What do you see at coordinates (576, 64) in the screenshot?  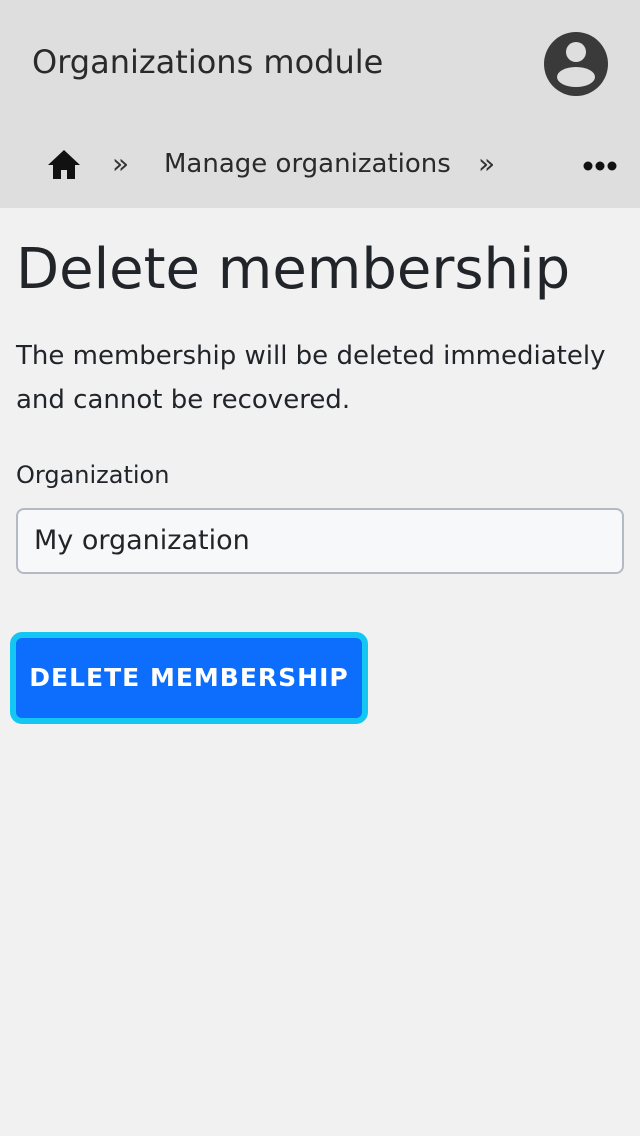 I see `user-avatar-icon` at bounding box center [576, 64].